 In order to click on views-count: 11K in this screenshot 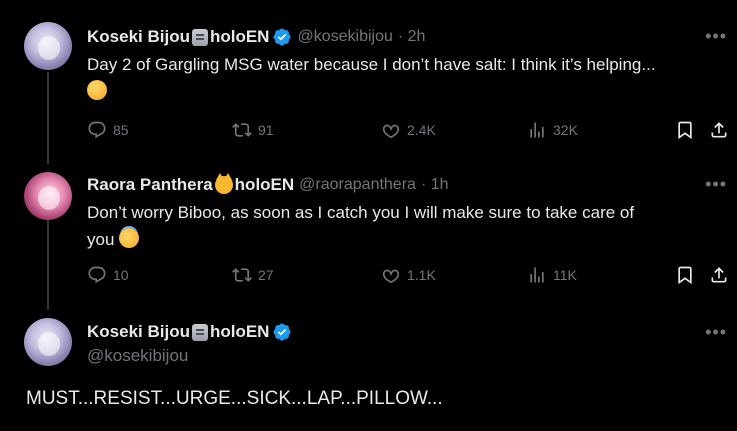, I will do `click(565, 275)`.